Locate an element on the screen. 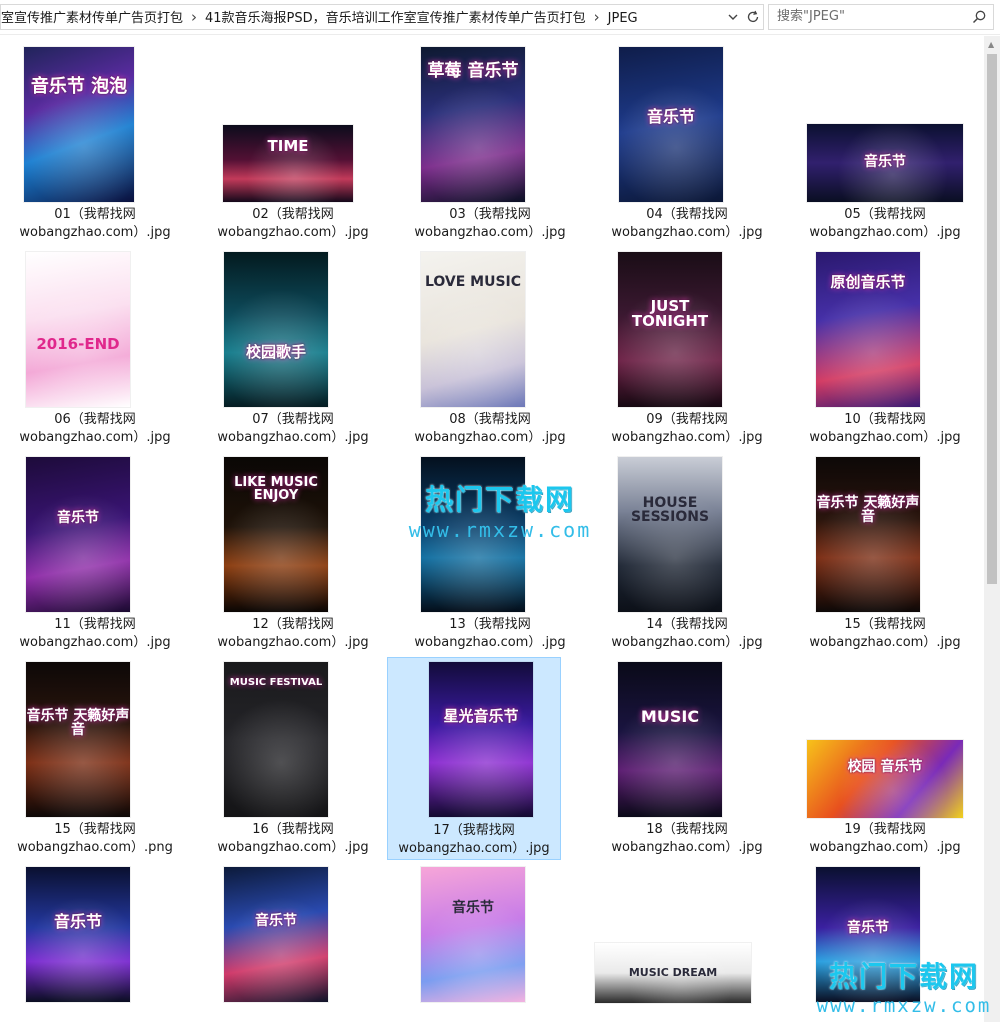 This screenshot has width=1000, height=1022. file-thumbnail: MUSIC DREAM is located at coordinates (673, 973).